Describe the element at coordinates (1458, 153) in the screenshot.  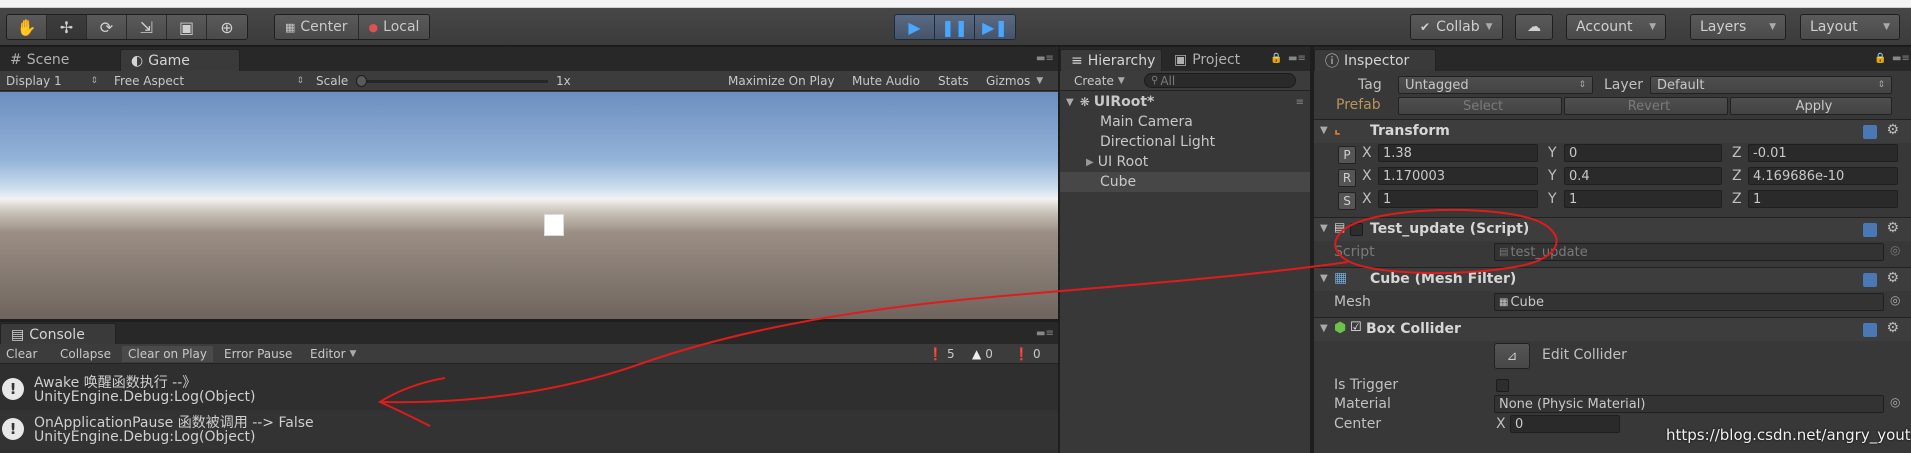
I see `position-x-field: 1.38` at that location.